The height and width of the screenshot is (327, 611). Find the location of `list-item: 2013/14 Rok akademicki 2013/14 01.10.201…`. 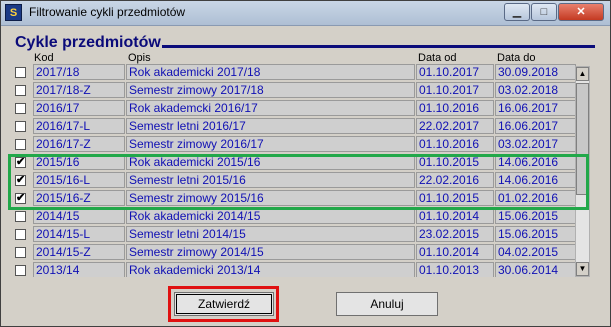

list-item: 2013/14 Rok akademicki 2013/14 01.10.201… is located at coordinates (294, 269).